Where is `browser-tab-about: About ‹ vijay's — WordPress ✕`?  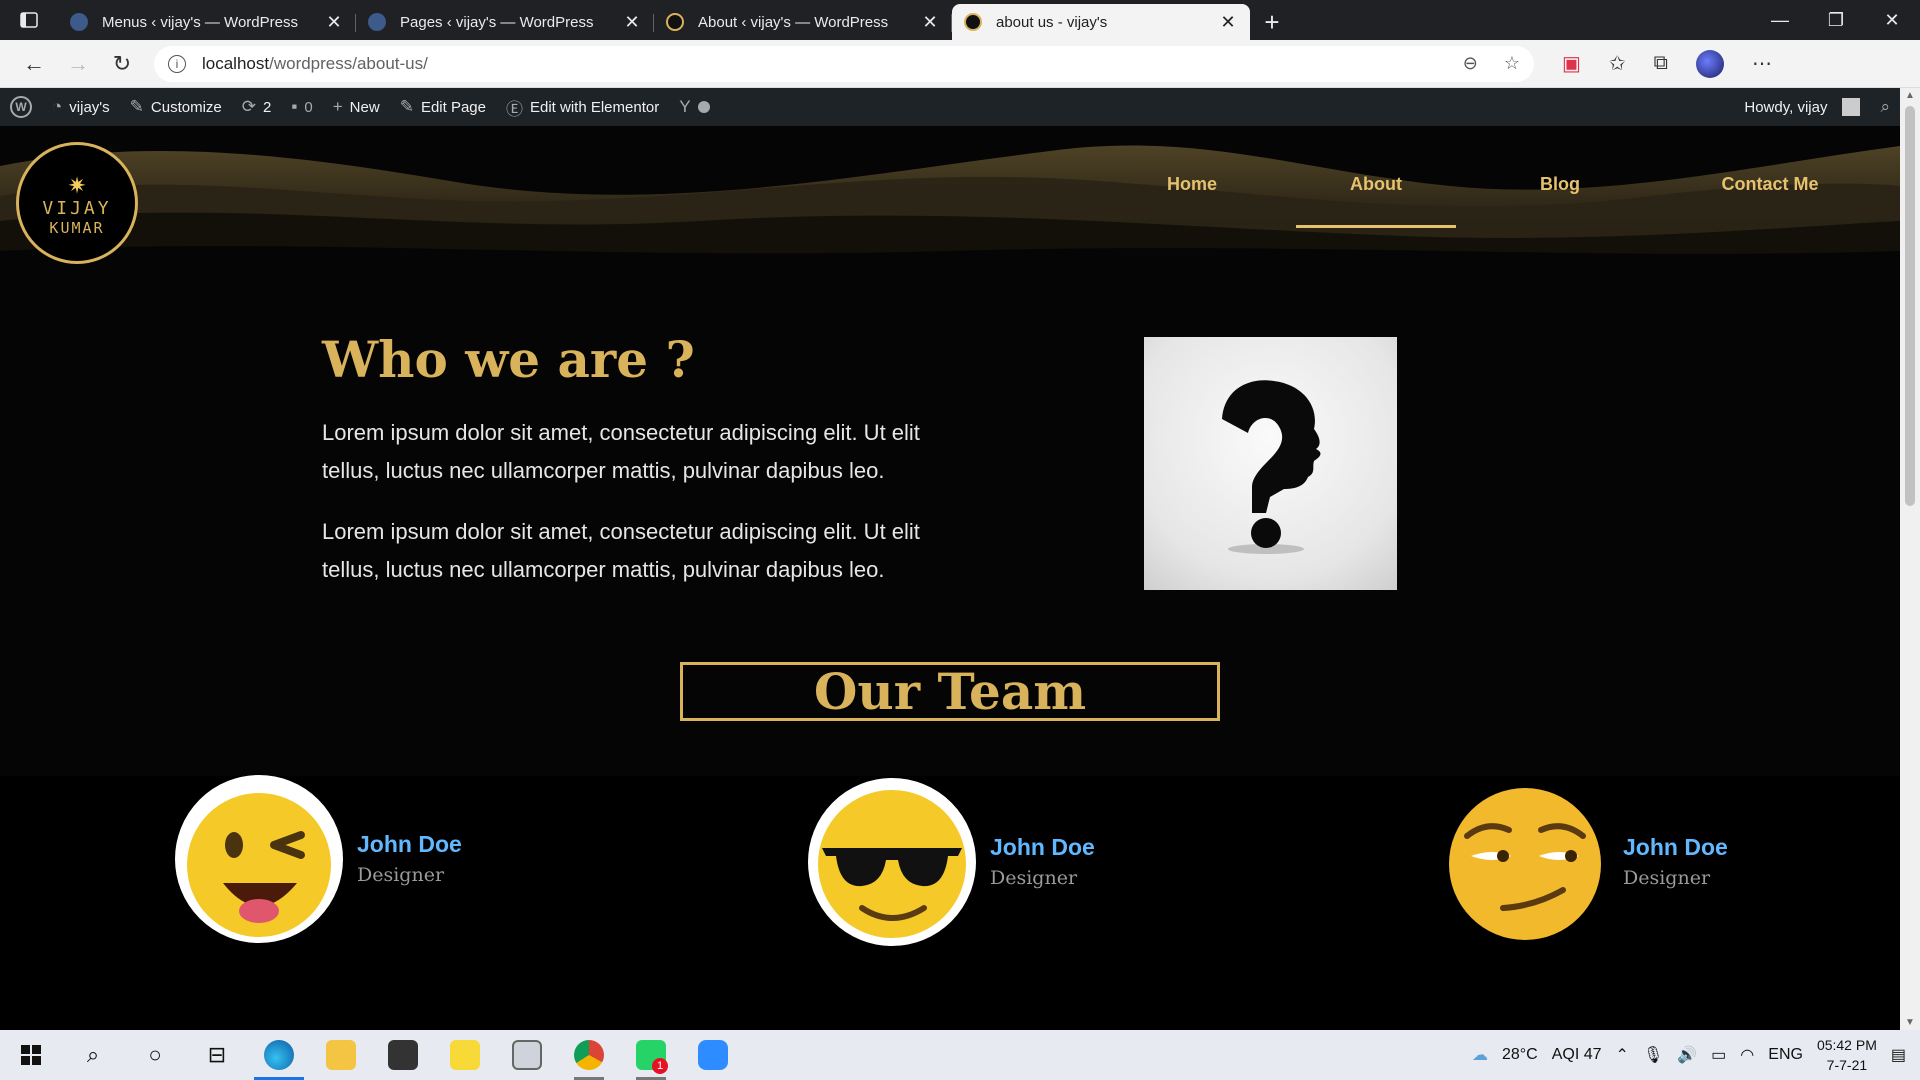
browser-tab-about: About ‹ vijay's — WordPress ✕ is located at coordinates (803, 22).